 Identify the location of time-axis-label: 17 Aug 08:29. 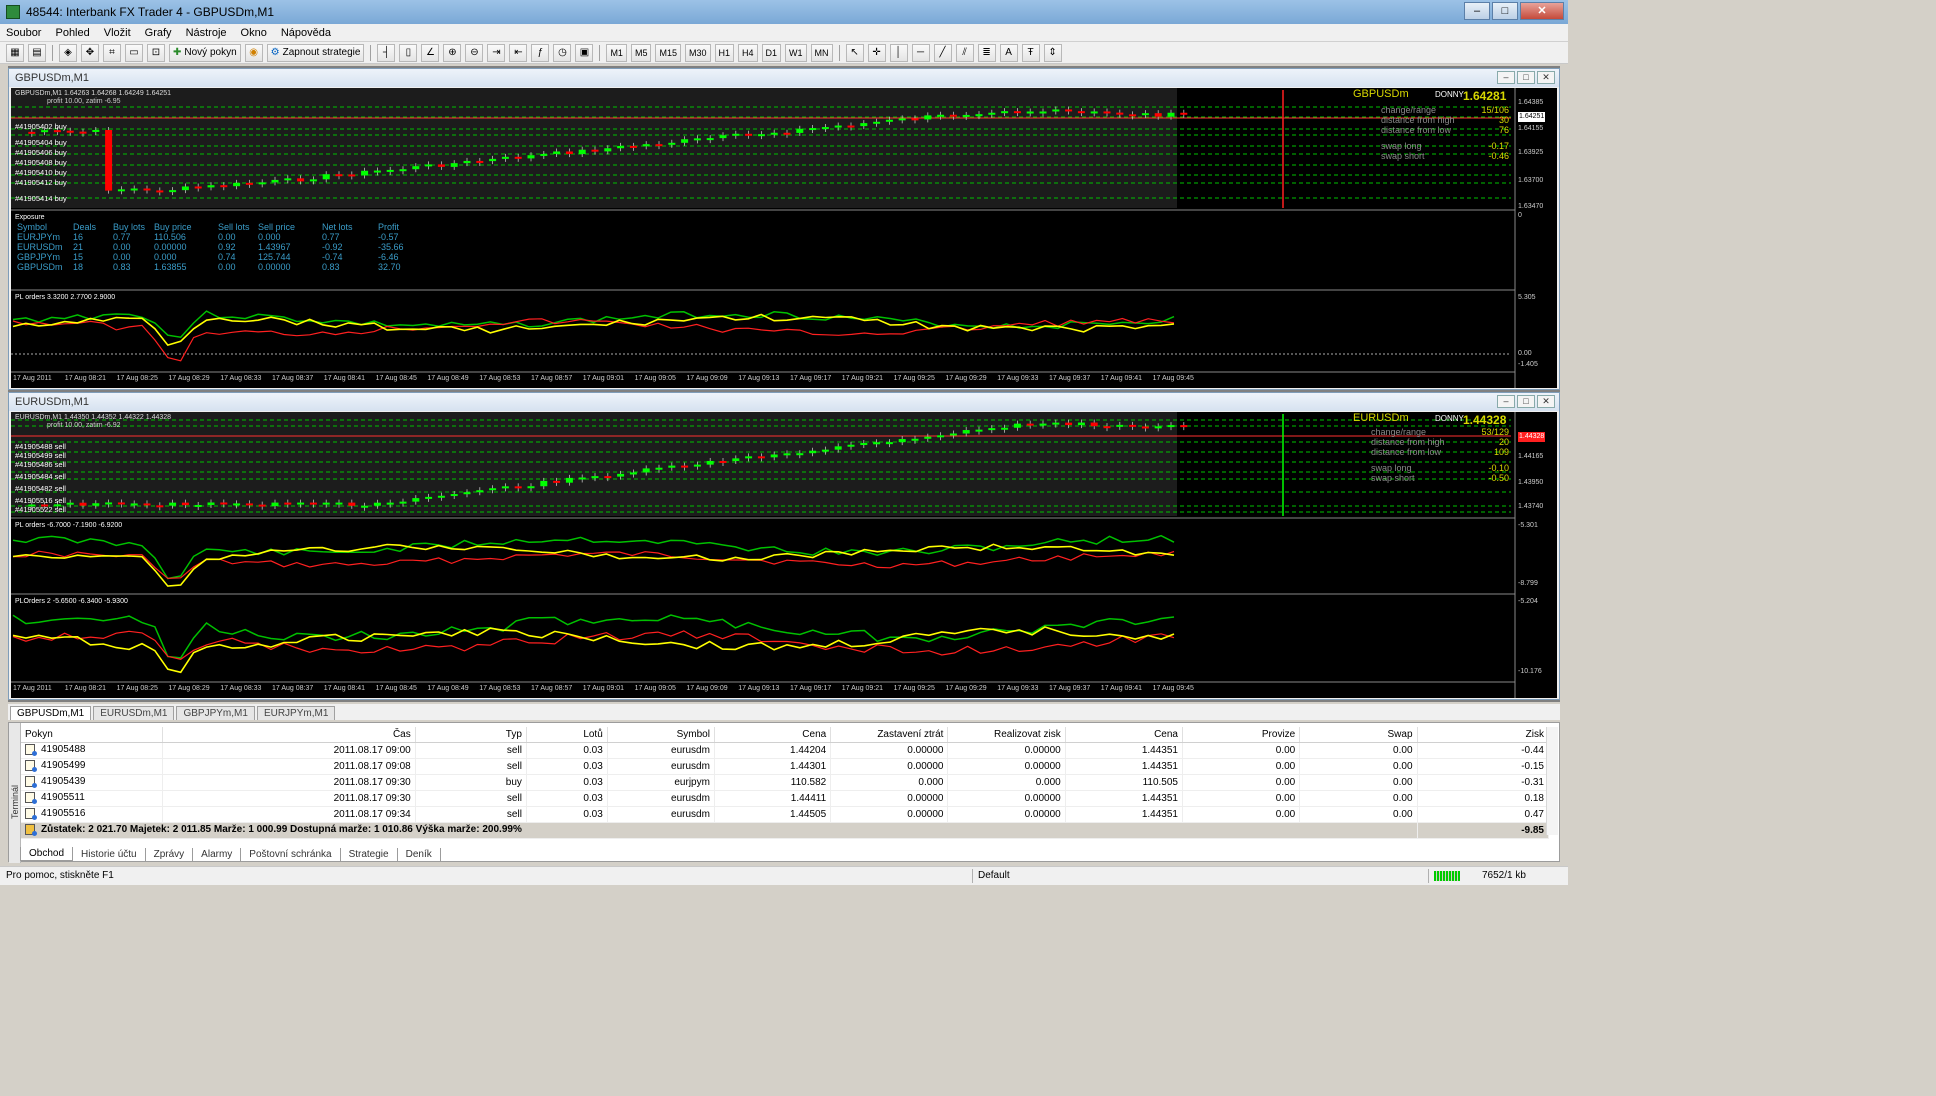
(189, 378).